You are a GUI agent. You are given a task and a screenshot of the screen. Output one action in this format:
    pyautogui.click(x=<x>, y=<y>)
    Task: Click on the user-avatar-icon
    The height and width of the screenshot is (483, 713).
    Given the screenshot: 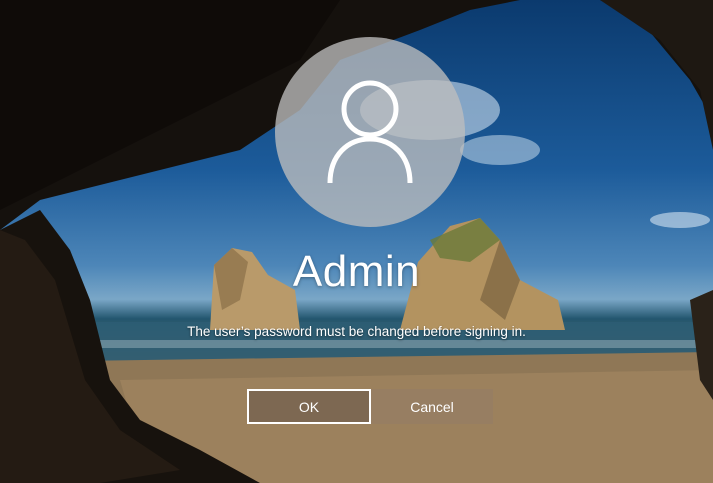 What is the action you would take?
    pyautogui.click(x=370, y=132)
    